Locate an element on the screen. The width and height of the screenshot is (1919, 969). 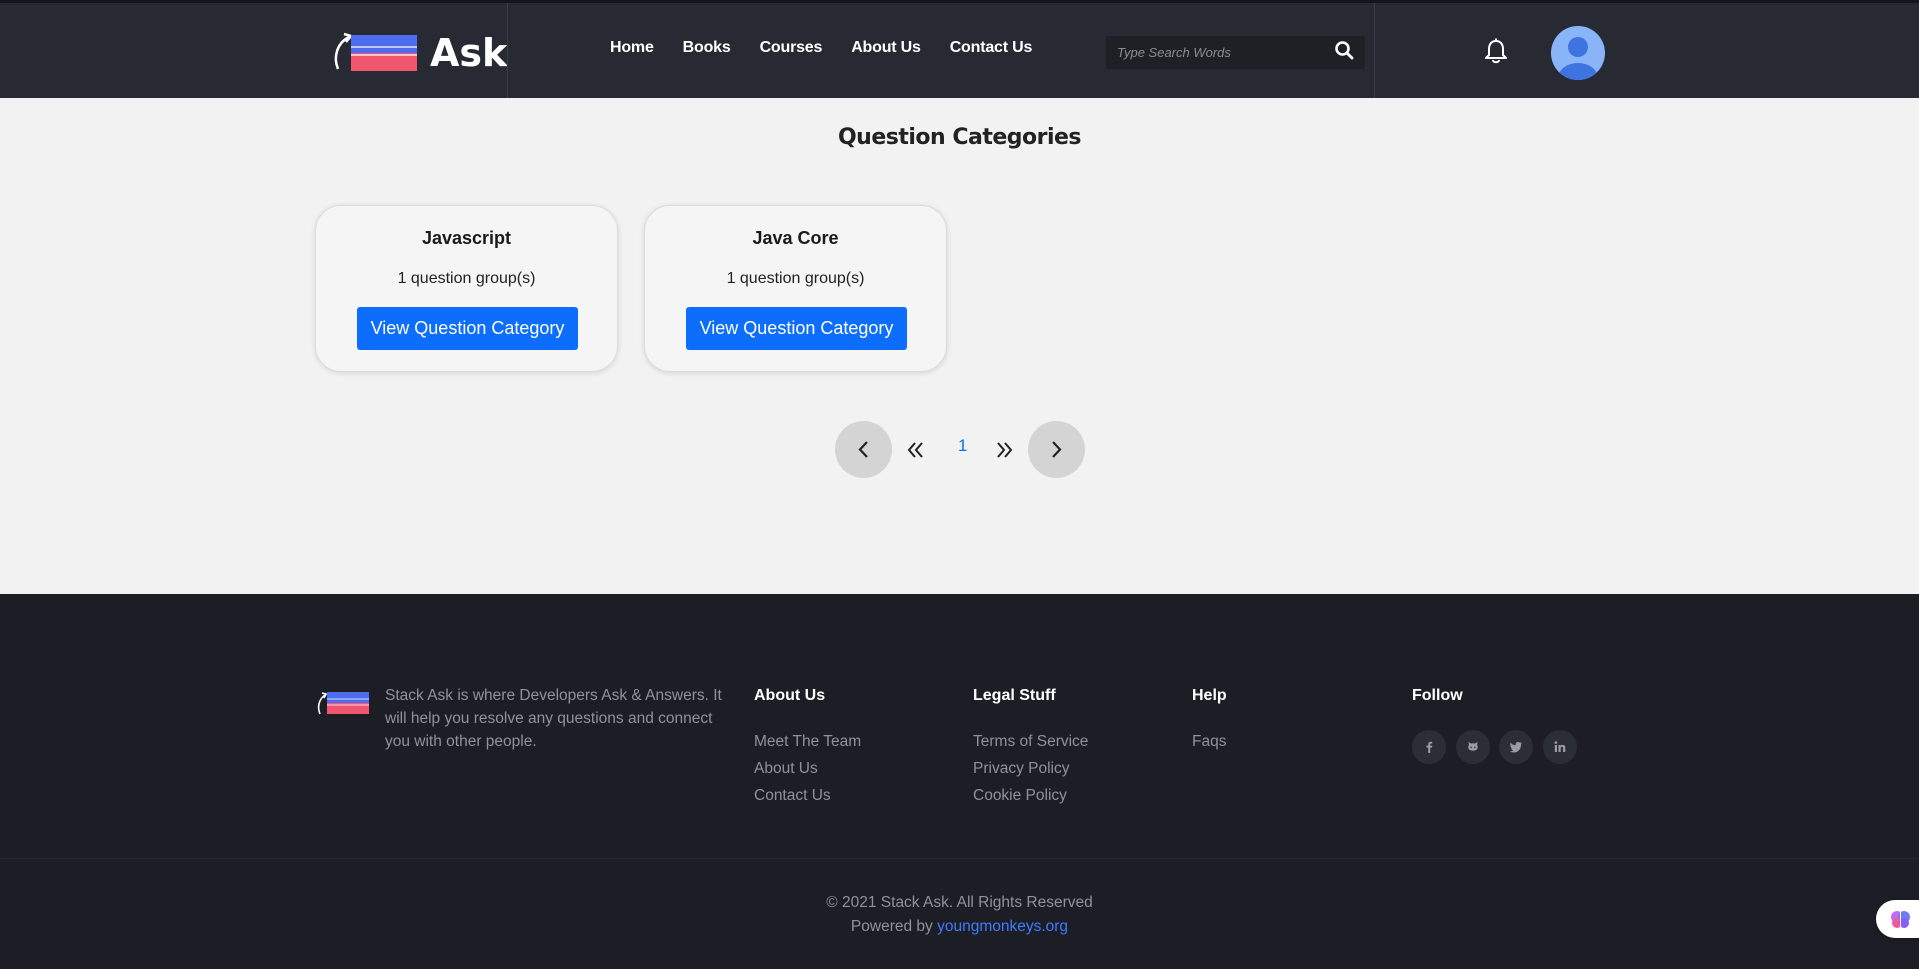
linkedin-button is located at coordinates (1560, 747).